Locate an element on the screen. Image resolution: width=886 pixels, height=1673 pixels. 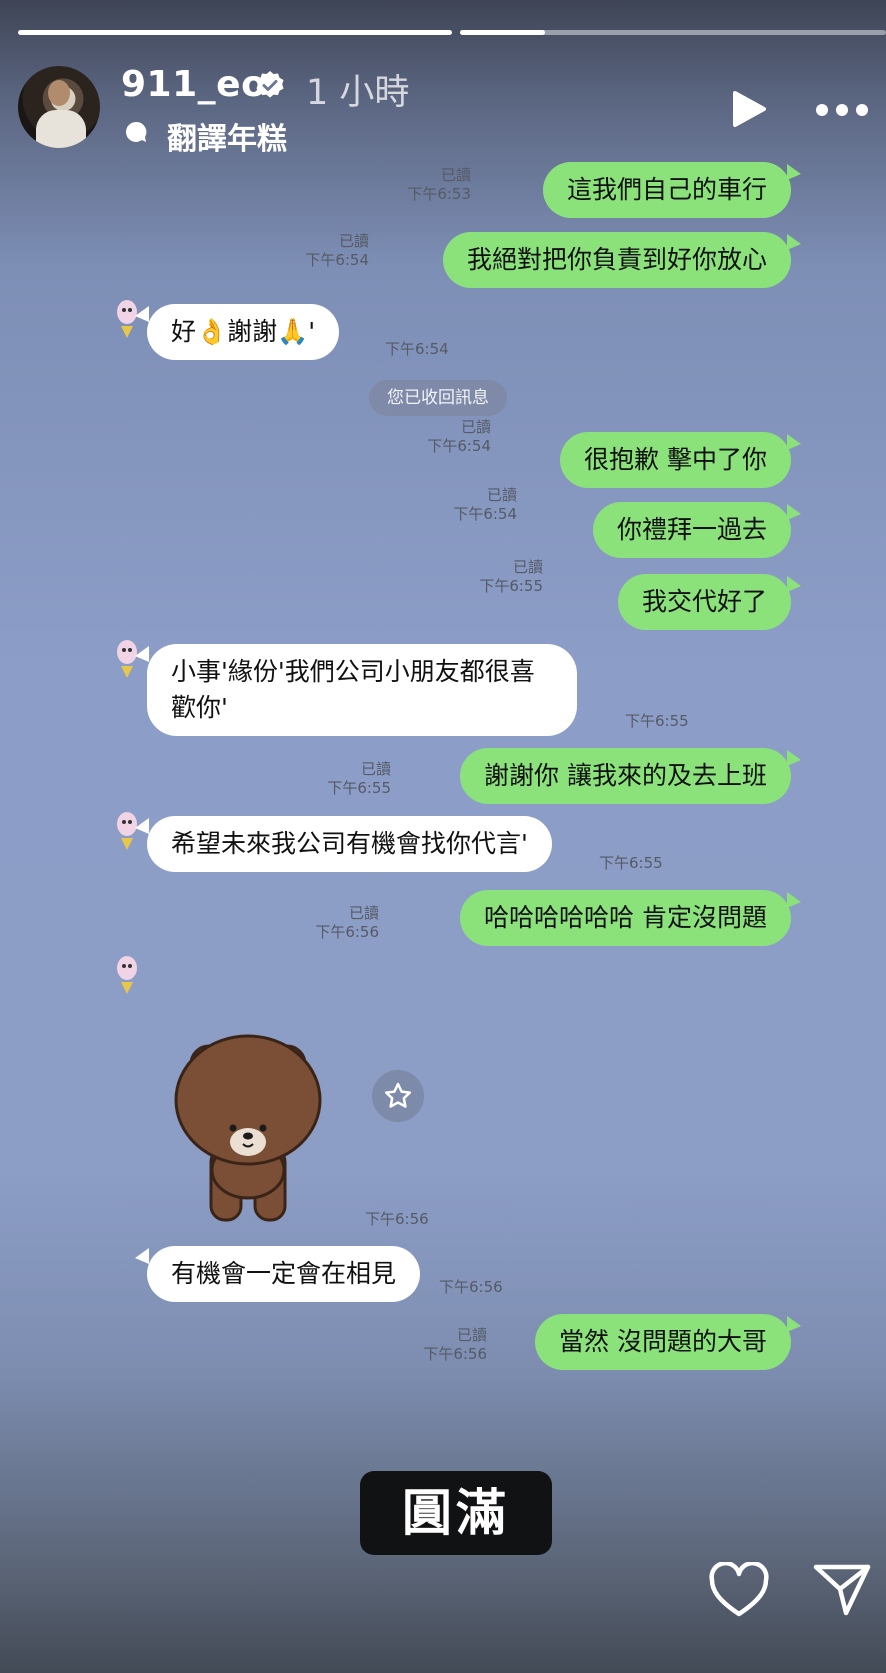
incoming-message: 希望未來我公司有機會找你代言' is located at coordinates (349, 844).